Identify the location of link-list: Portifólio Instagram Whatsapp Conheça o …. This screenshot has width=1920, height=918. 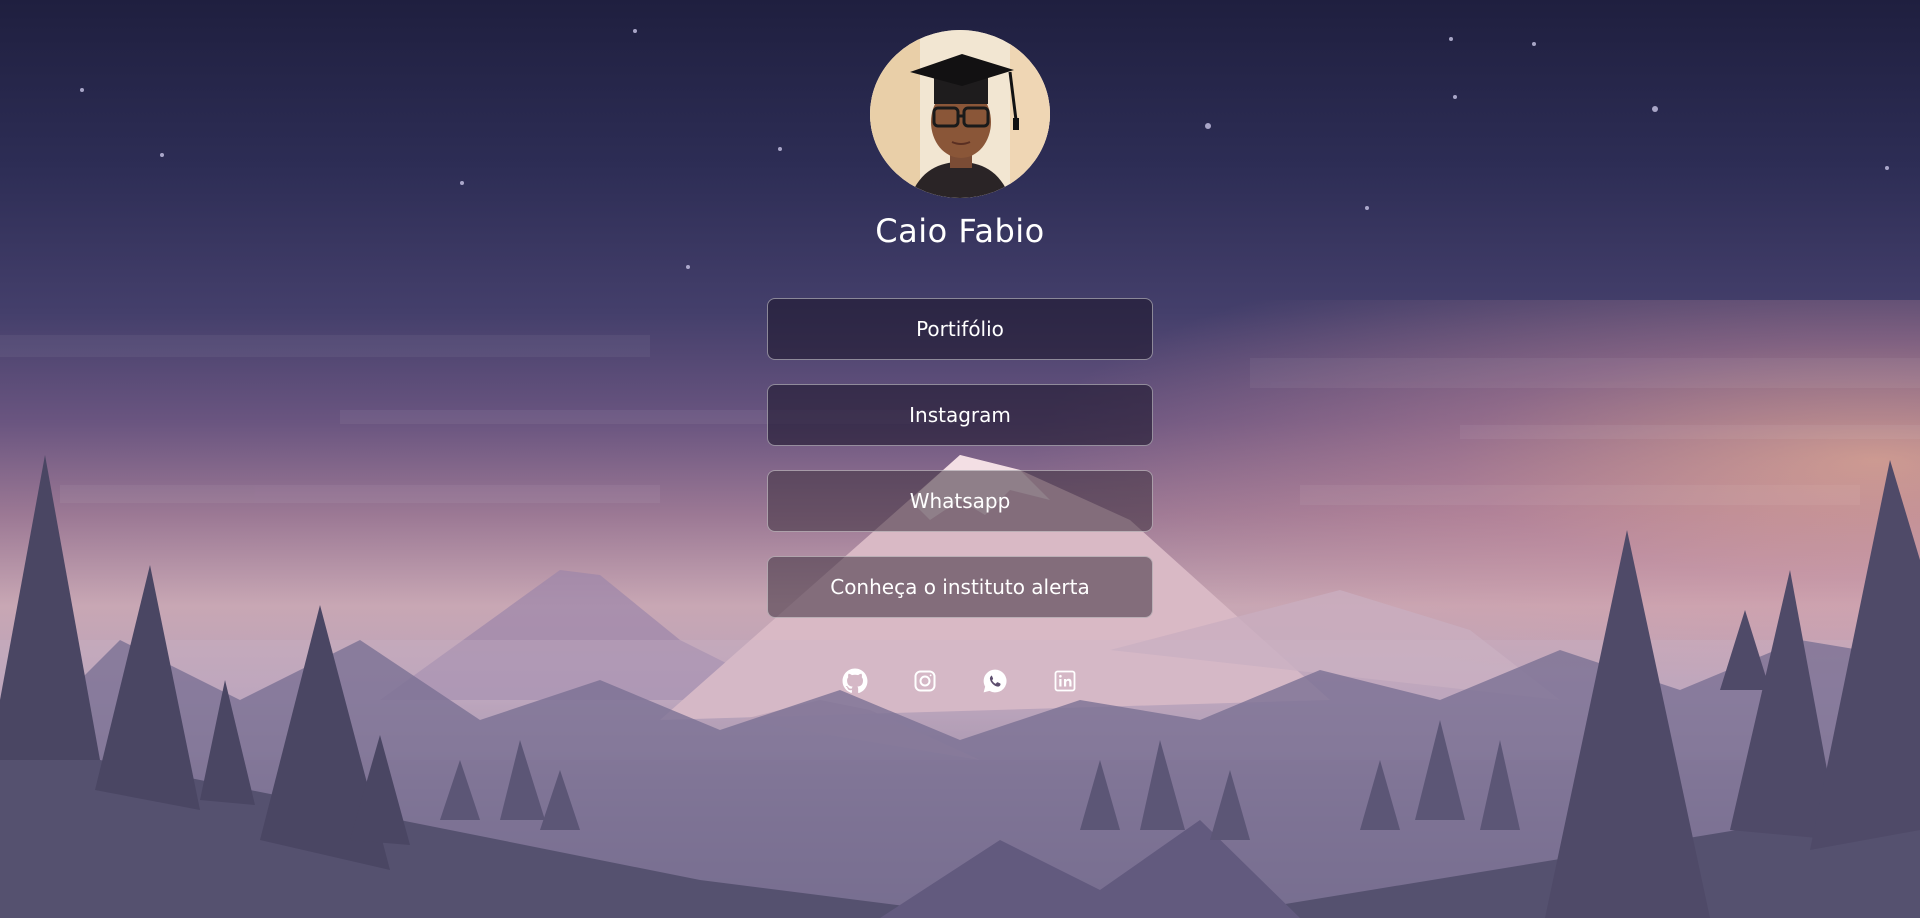
(960, 470).